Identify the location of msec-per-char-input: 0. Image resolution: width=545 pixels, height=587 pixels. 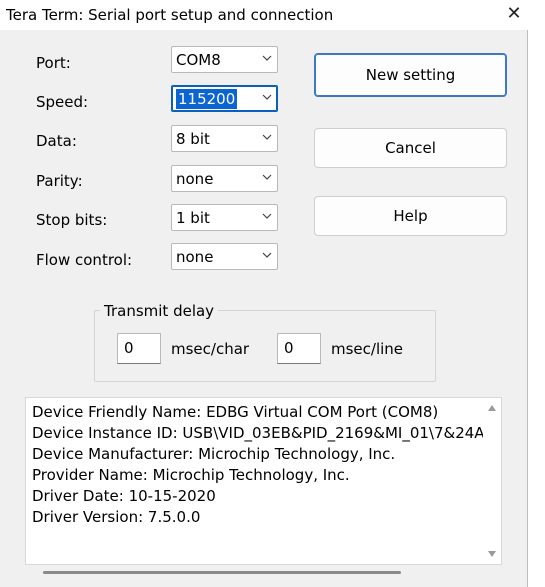
(139, 348).